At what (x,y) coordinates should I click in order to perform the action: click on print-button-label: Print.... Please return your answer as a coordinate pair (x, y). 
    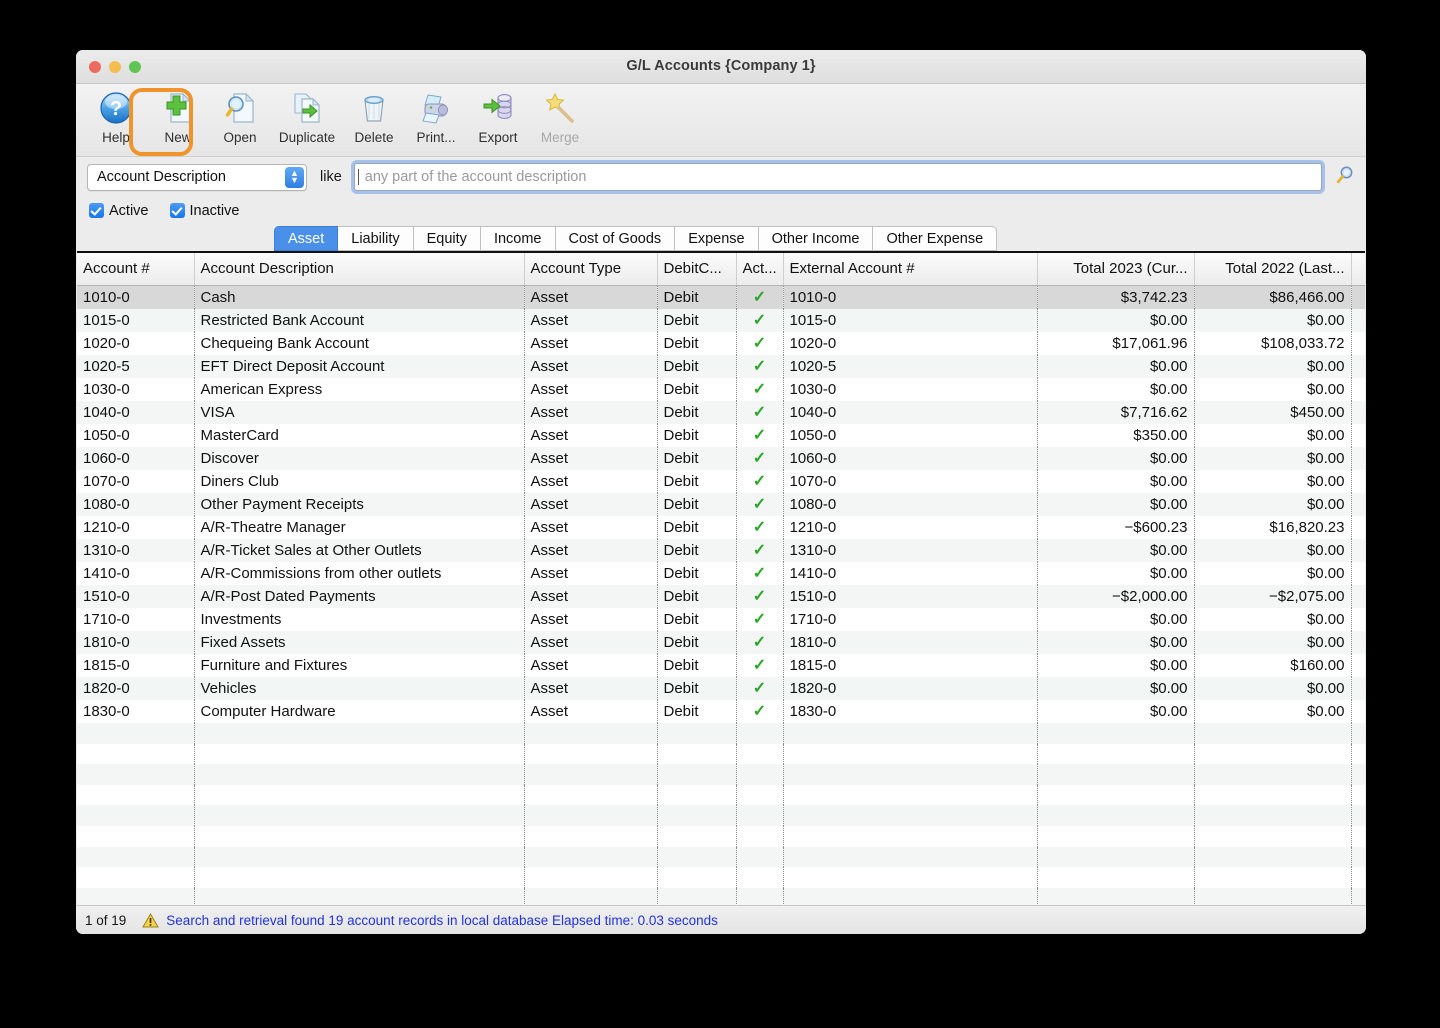
    Looking at the image, I should click on (436, 137).